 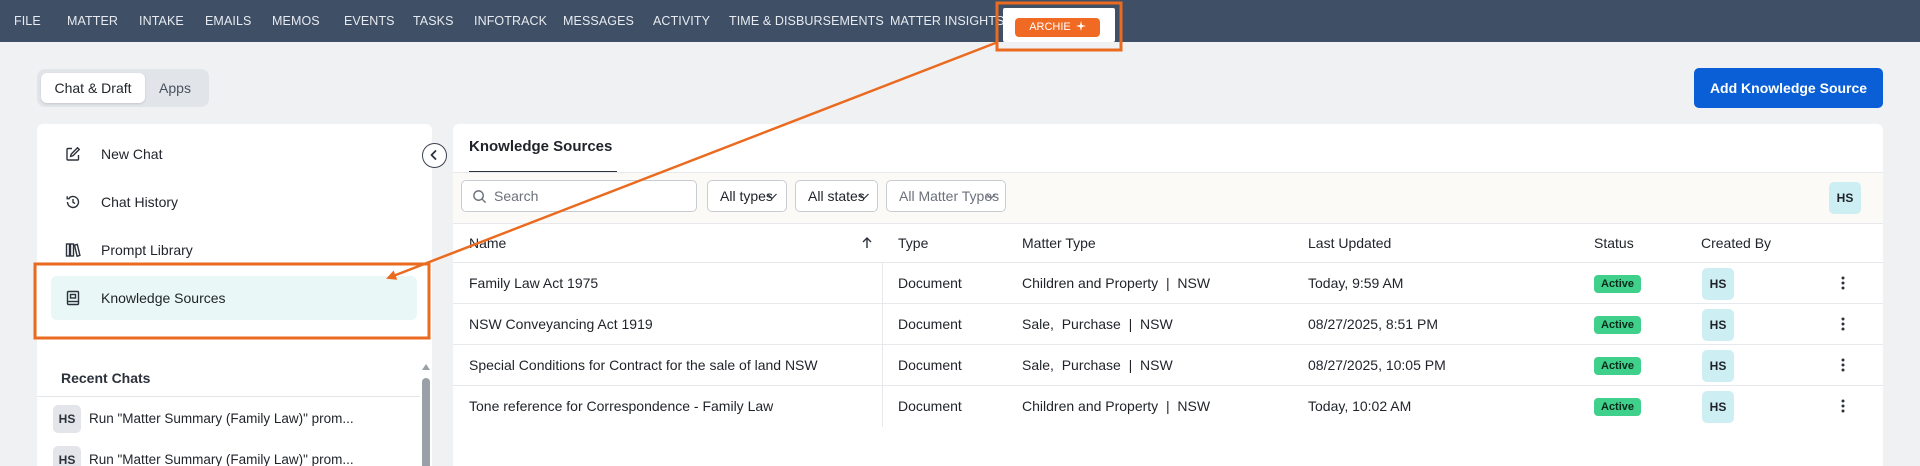 What do you see at coordinates (1373, 324) in the screenshot?
I see `cell-last-updated: 08/27/2025, 8:51 PM` at bounding box center [1373, 324].